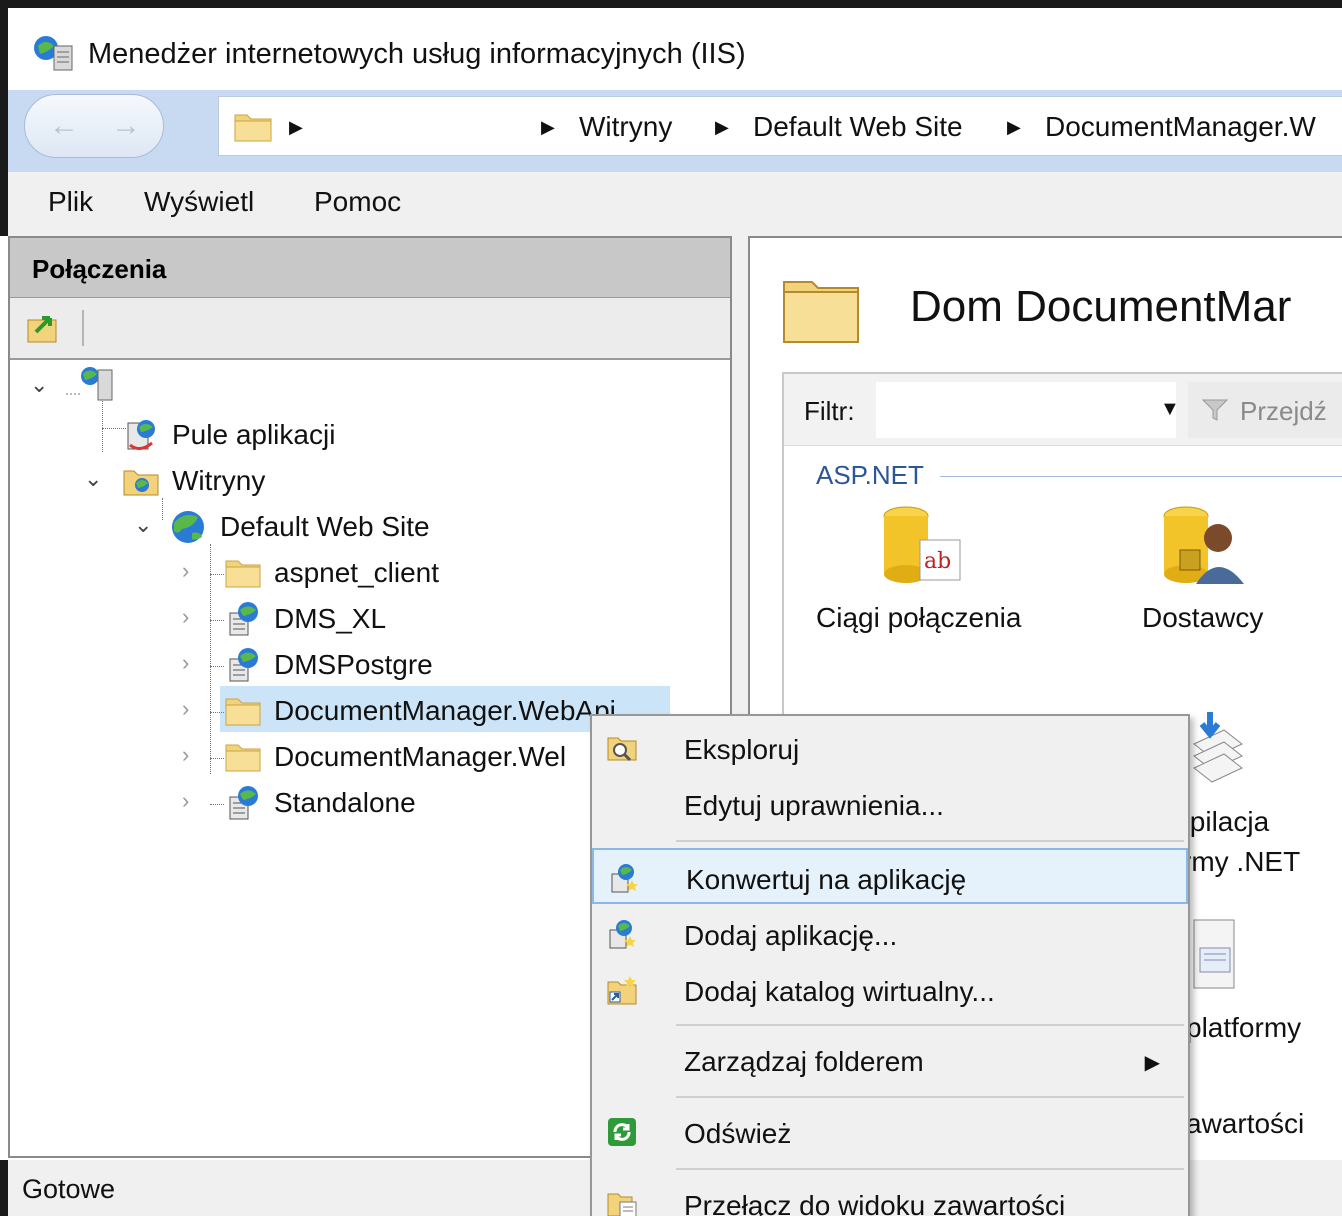 The width and height of the screenshot is (1342, 1216). Describe the element at coordinates (357, 572) in the screenshot. I see `tree-node-label: aspnet_client` at that location.